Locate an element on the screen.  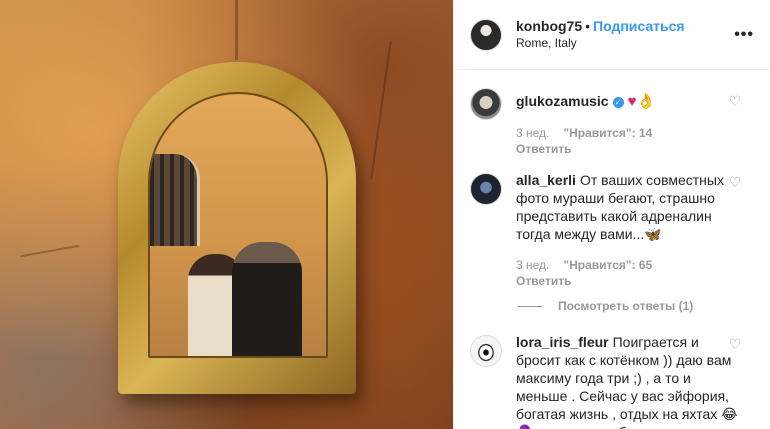
replies-divider is located at coordinates (530, 306).